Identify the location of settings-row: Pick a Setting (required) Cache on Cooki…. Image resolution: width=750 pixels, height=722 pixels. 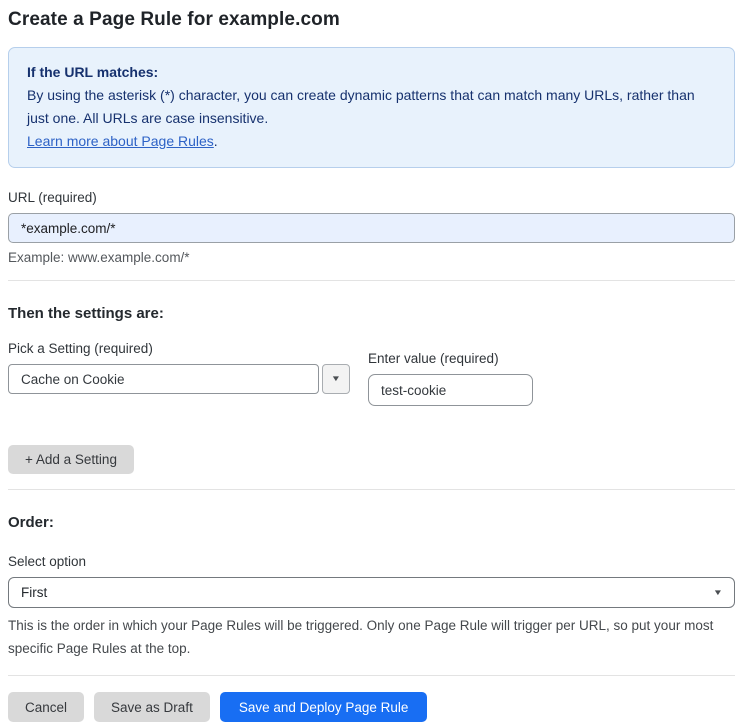
(371, 373).